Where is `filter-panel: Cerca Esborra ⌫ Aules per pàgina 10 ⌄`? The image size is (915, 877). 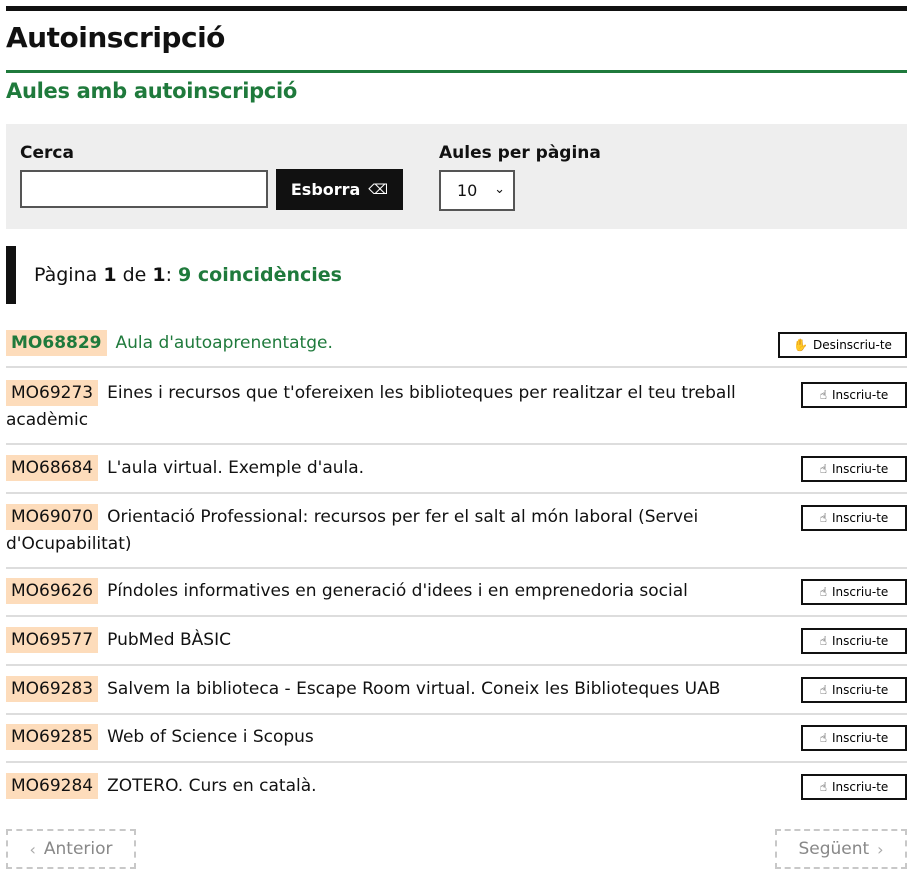
filter-panel: Cerca Esborra ⌫ Aules per pàgina 10 ⌄ is located at coordinates (456, 176).